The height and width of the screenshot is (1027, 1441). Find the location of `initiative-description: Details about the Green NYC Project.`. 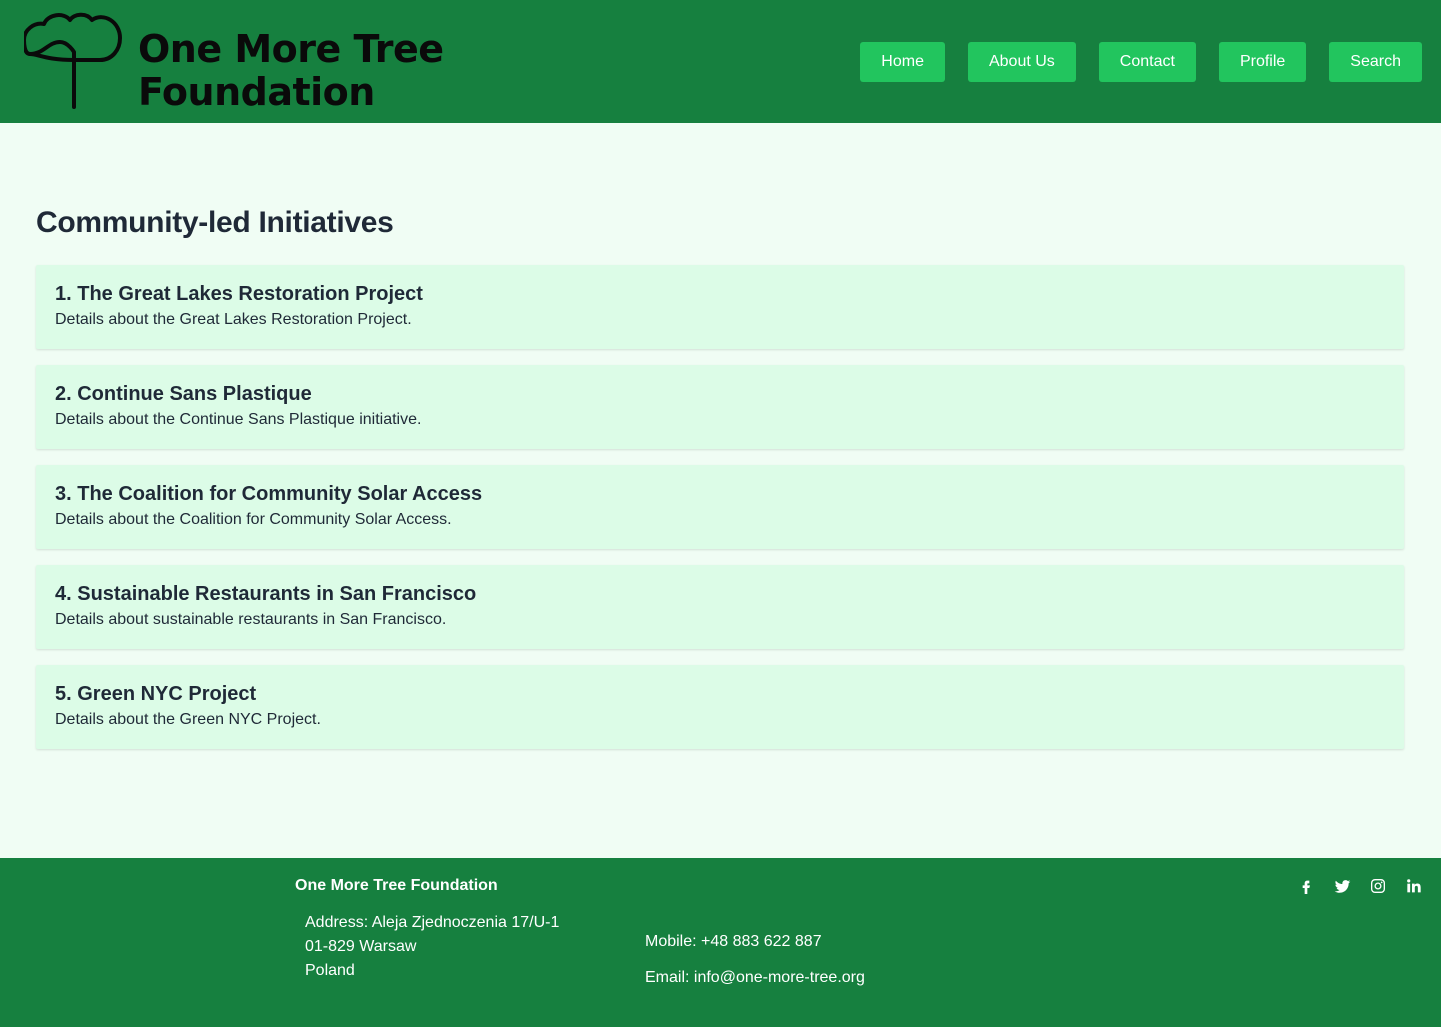

initiative-description: Details about the Green NYC Project. is located at coordinates (188, 719).